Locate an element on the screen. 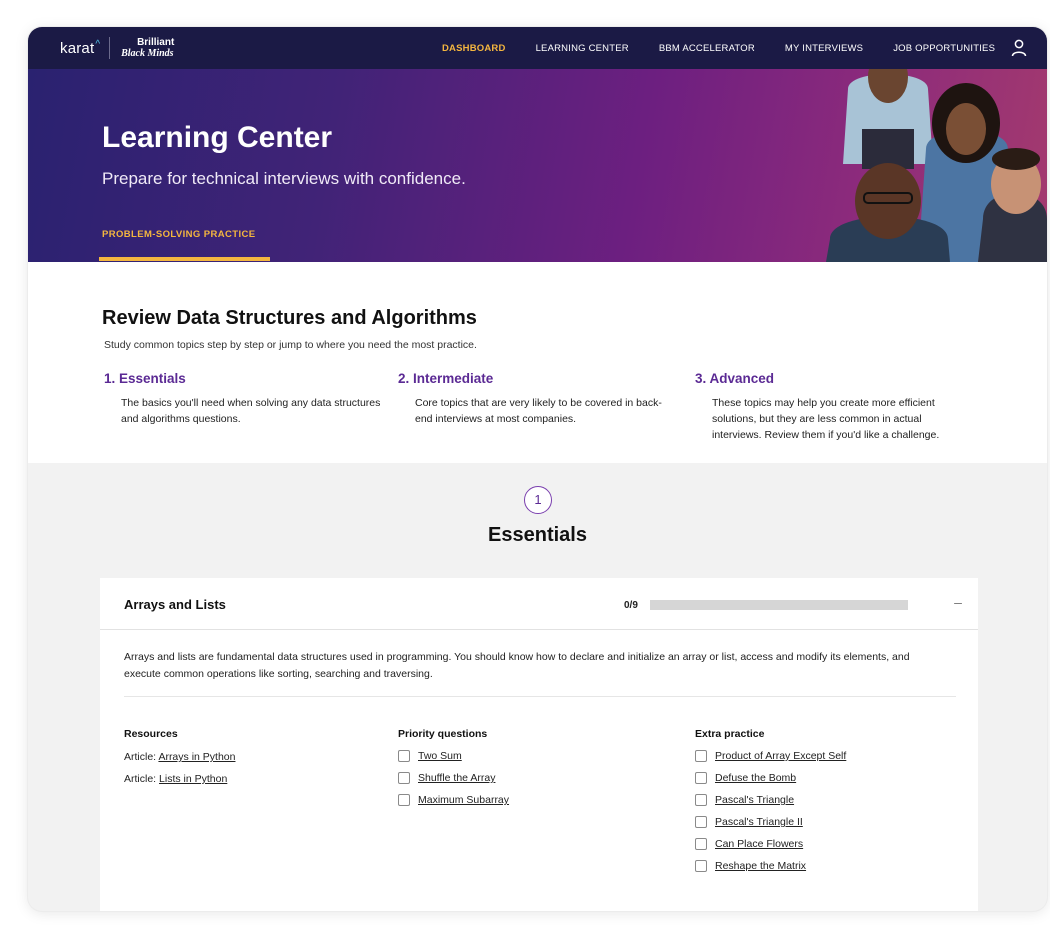  resource-item: Article: Lists in Python is located at coordinates (179, 783).